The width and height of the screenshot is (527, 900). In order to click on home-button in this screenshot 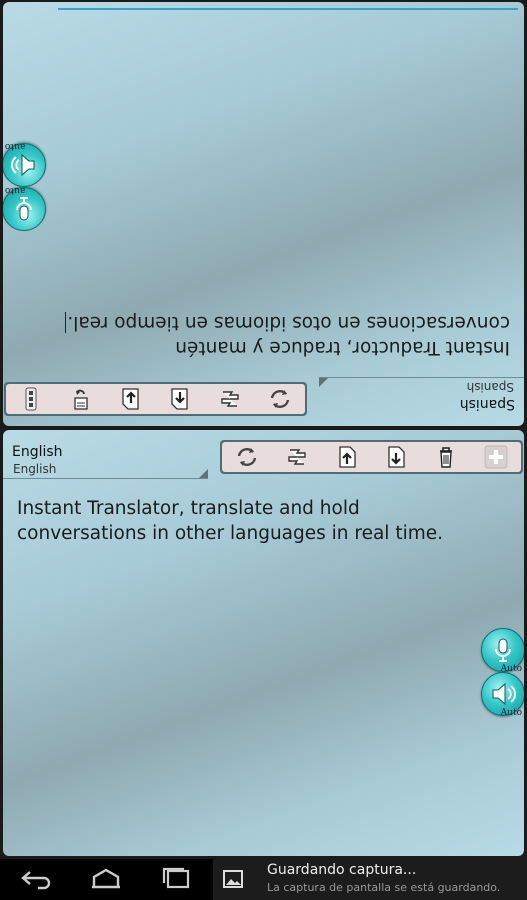, I will do `click(106, 879)`.